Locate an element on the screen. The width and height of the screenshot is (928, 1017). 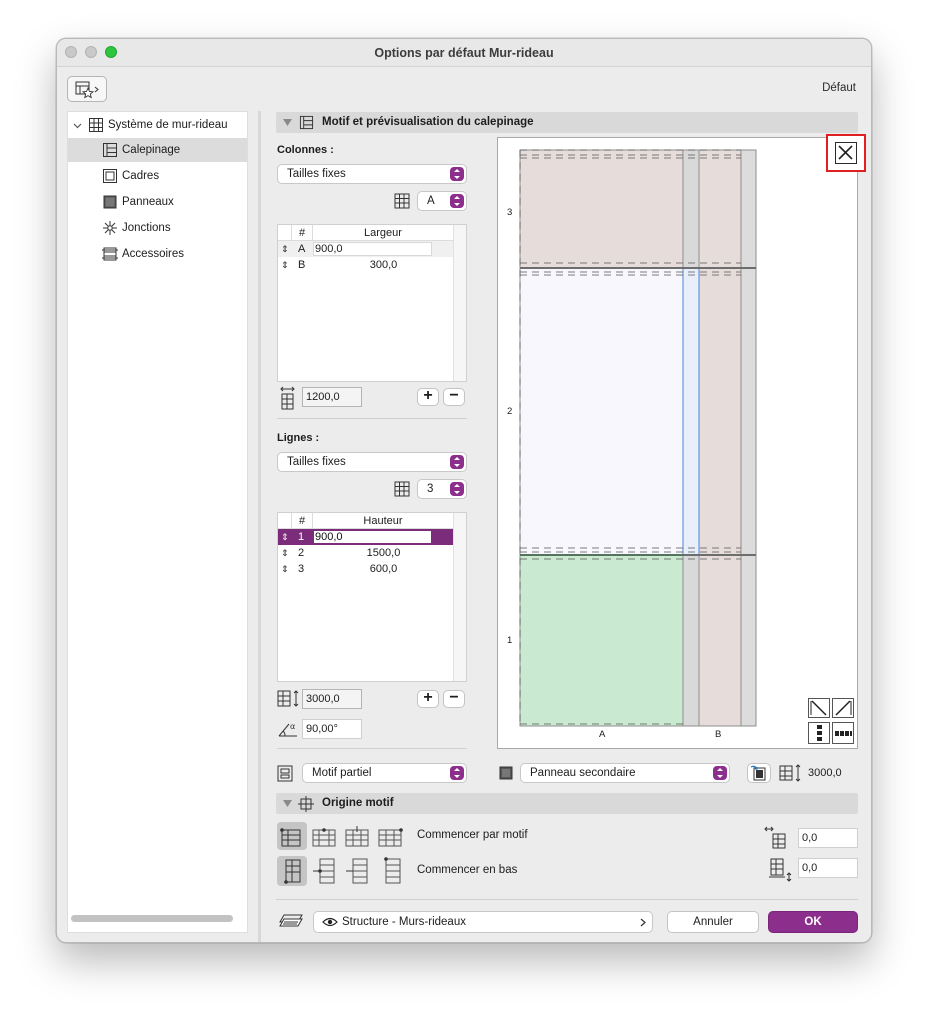
section-header-origin: Origine motif is located at coordinates (567, 803).